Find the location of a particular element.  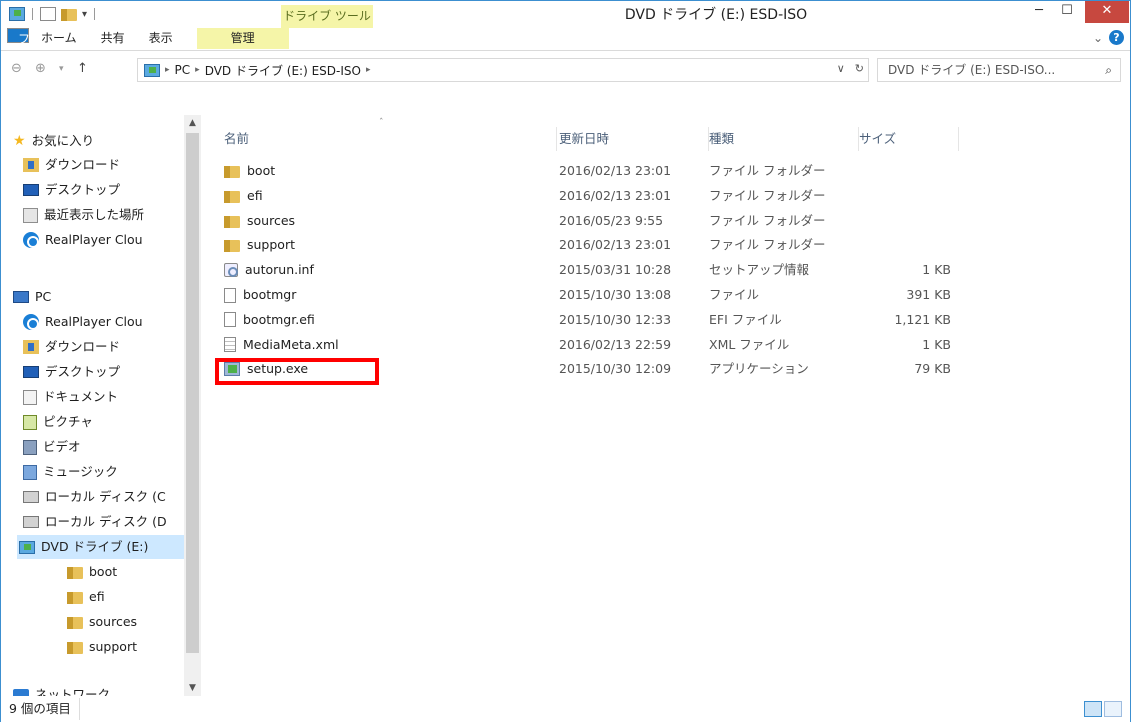

tab-manage: 管理 is located at coordinates (242, 38).